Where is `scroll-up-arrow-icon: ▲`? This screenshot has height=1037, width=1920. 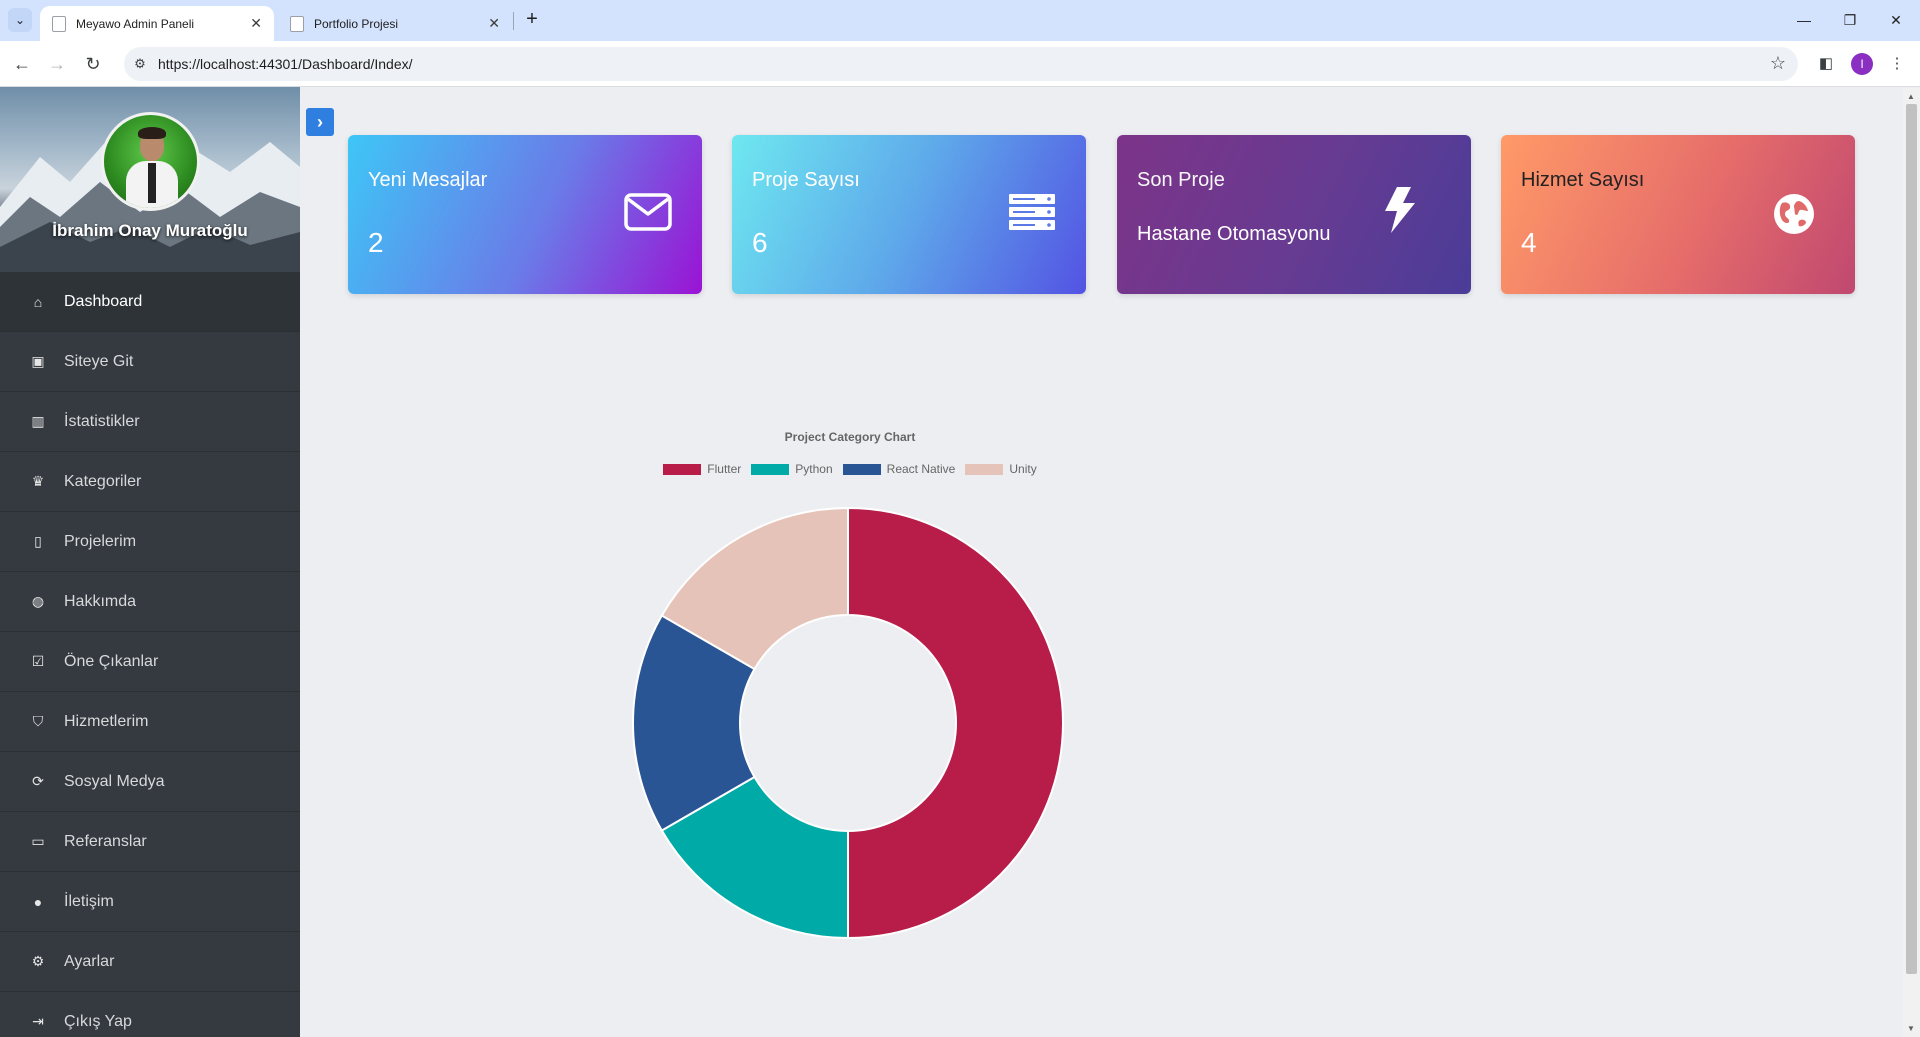
scroll-up-arrow-icon: ▲ is located at coordinates (1911, 96).